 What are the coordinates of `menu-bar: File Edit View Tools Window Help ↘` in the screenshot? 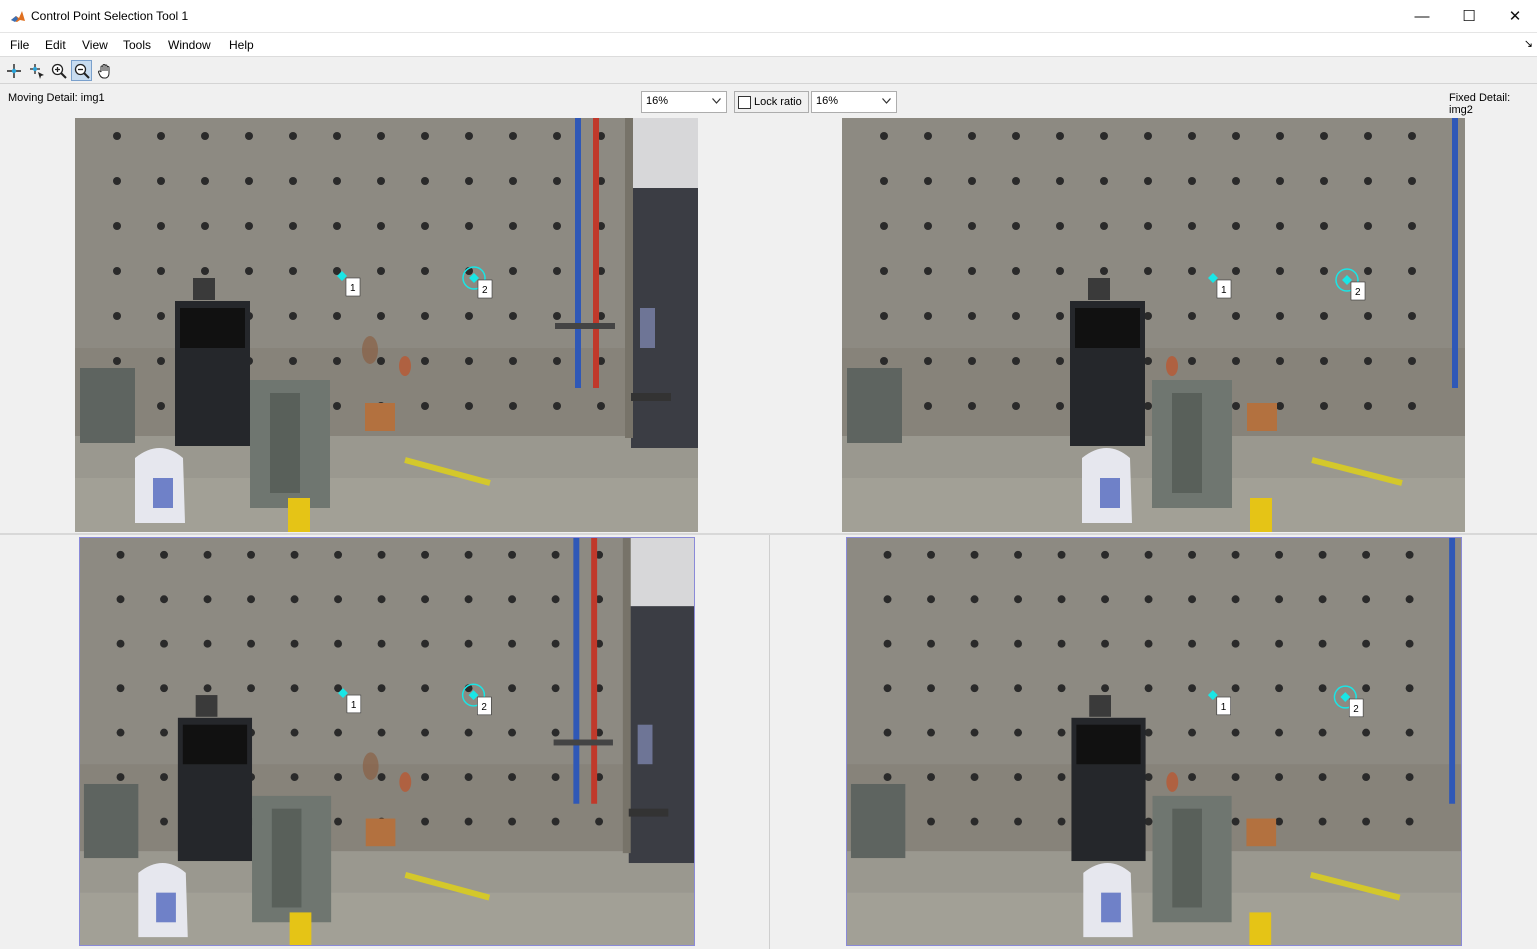 It's located at (768, 45).